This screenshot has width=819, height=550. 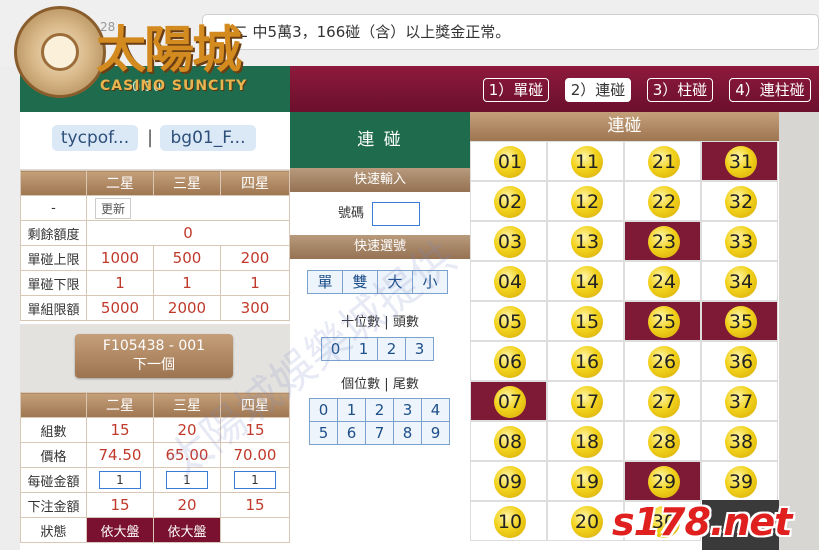 What do you see at coordinates (554, 89) in the screenshot?
I see `bet-type-tabbar: 1）單碰 2）連碰 3）柱碰 4）連柱碰` at bounding box center [554, 89].